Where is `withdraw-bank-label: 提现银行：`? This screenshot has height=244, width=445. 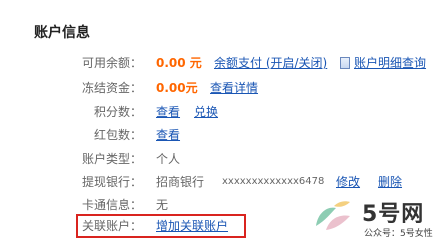
withdraw-bank-label: 提现银行： is located at coordinates (111, 182).